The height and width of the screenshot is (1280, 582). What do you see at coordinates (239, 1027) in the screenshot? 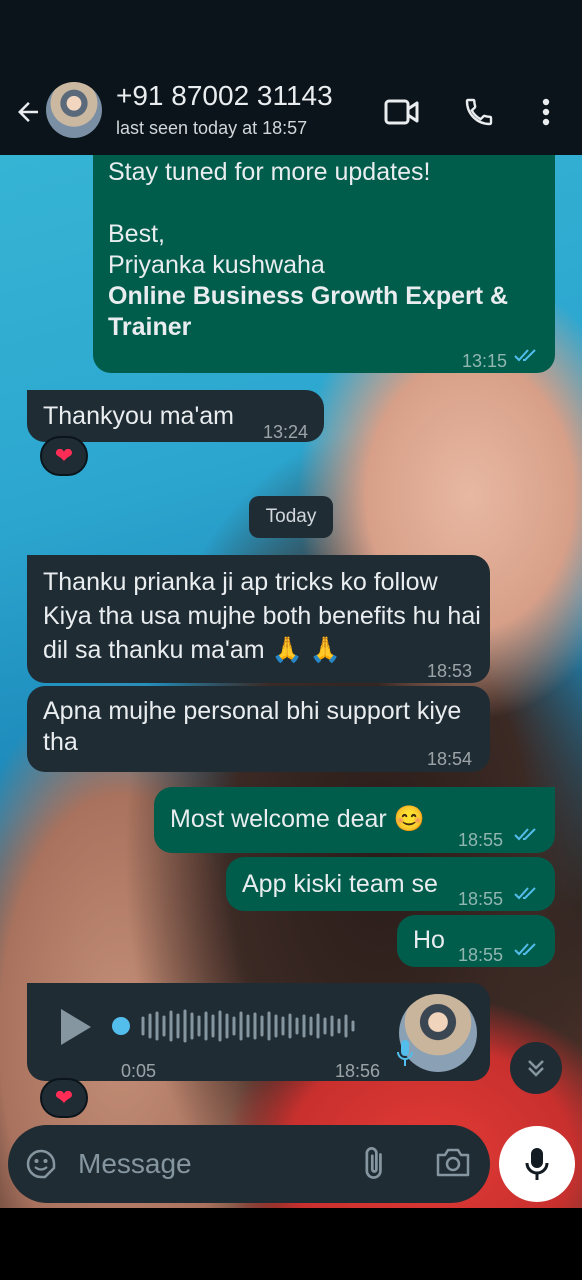
I see `voice-waveform` at bounding box center [239, 1027].